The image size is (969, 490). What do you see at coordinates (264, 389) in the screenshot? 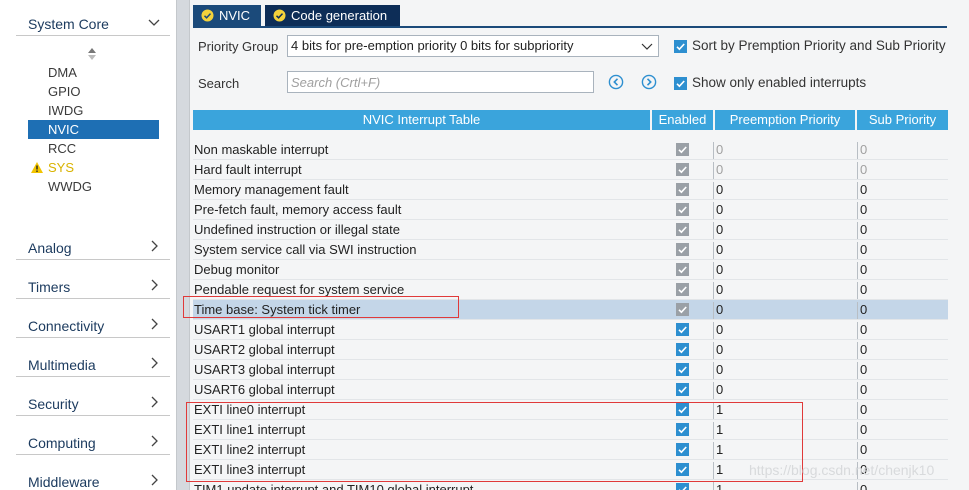
I see `interrupt-name: USART6 global interrupt` at bounding box center [264, 389].